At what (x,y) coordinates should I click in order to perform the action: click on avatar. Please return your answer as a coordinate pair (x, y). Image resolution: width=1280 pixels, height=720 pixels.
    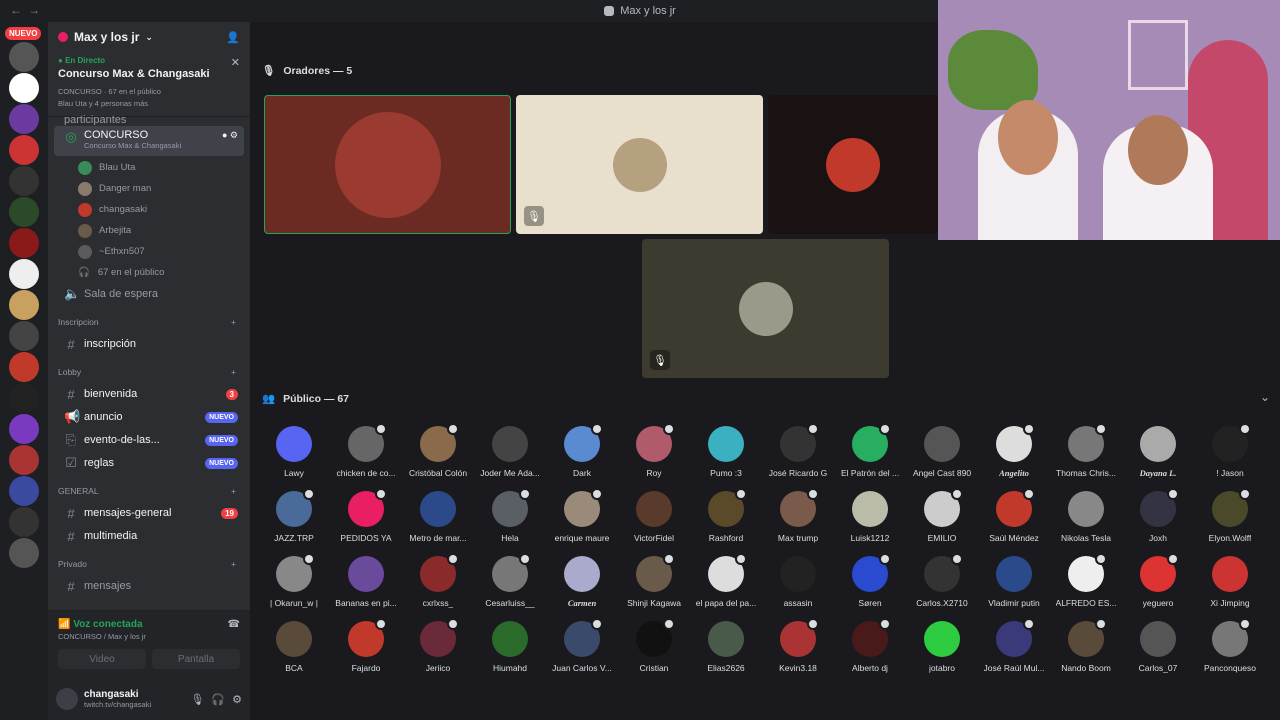
    Looking at the image, I should click on (67, 699).